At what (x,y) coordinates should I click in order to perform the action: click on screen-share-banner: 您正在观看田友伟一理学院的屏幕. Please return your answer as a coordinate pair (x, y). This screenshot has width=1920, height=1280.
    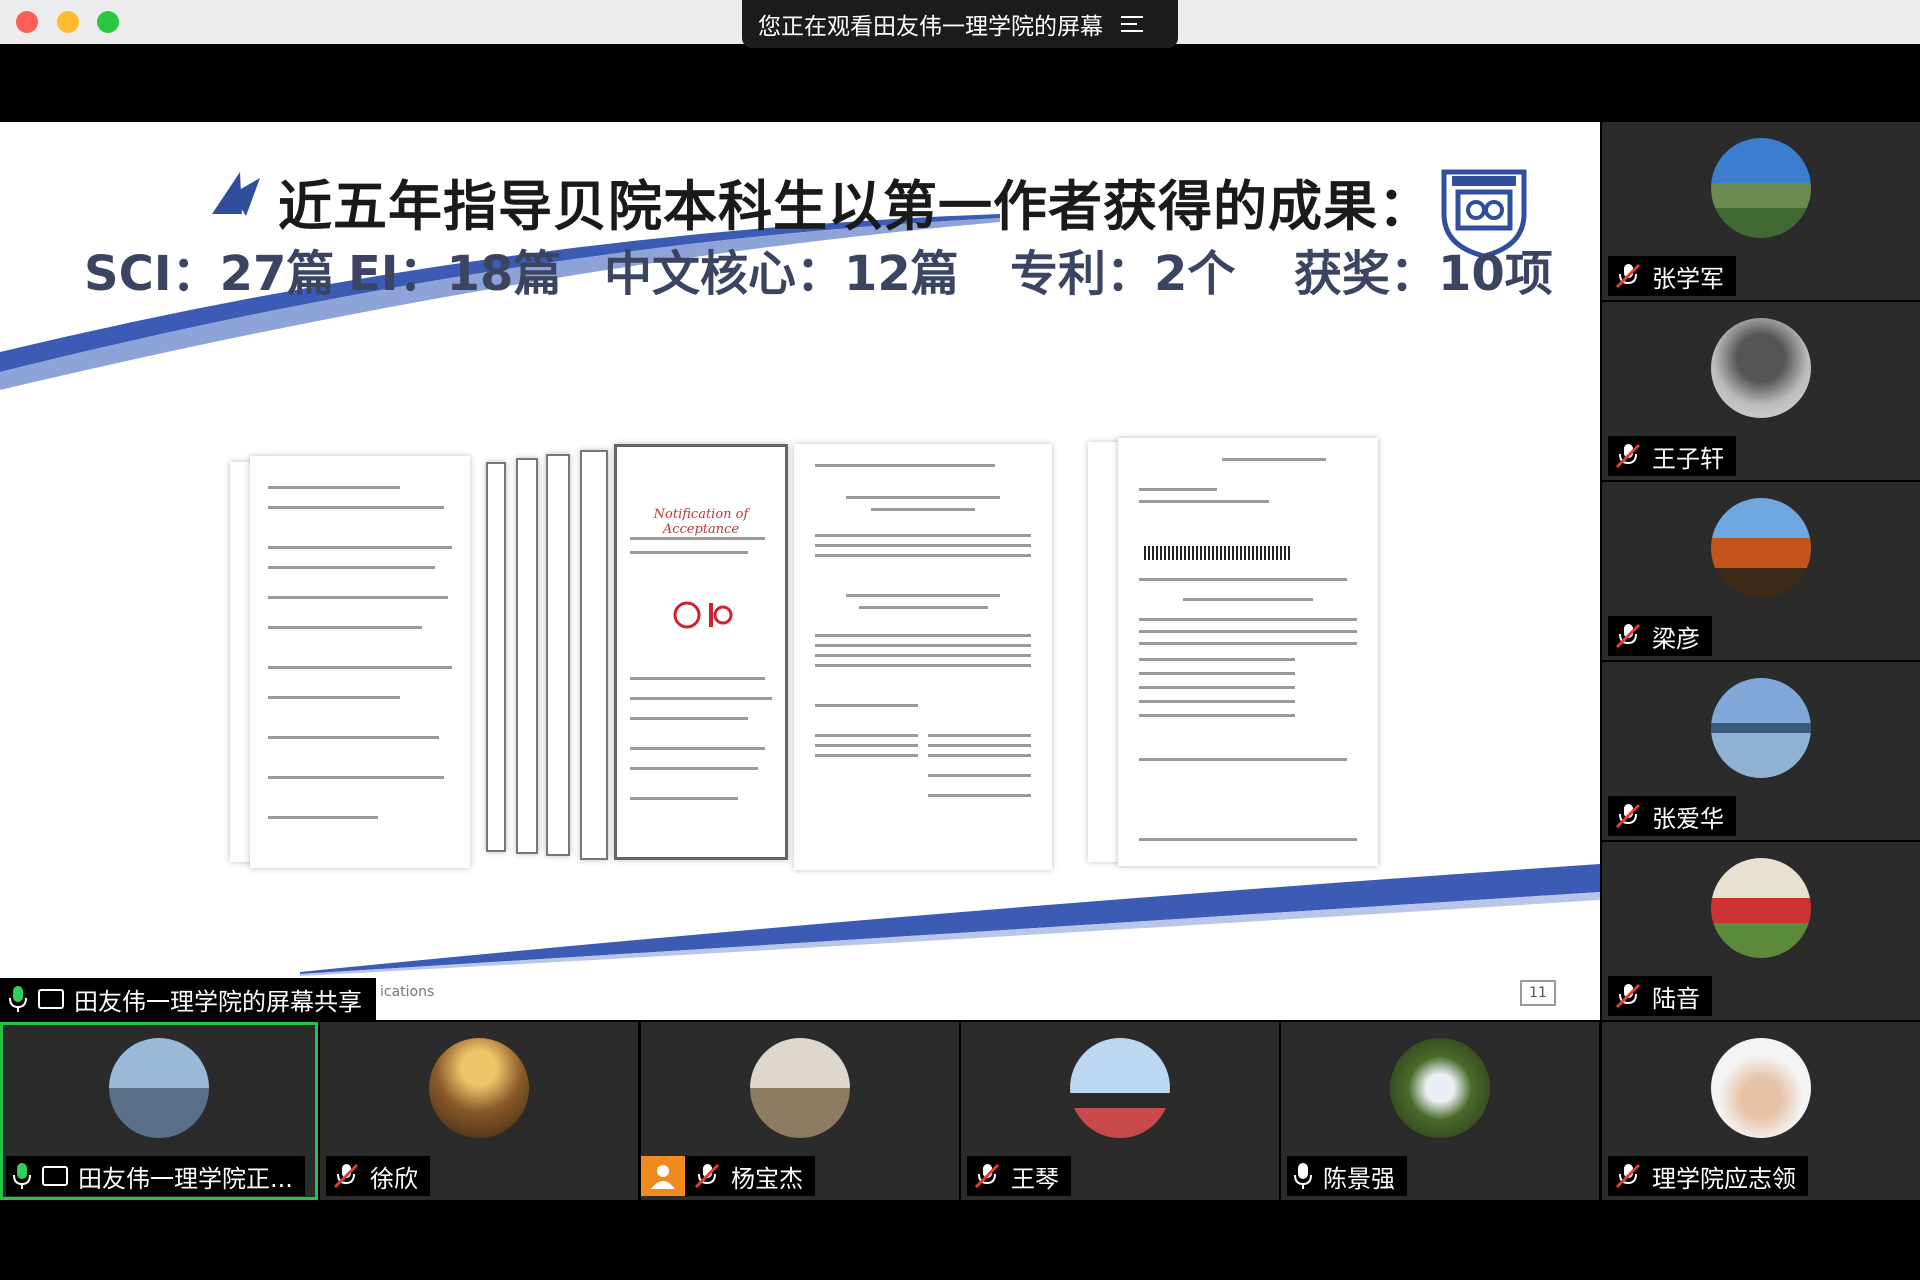
    Looking at the image, I should click on (960, 24).